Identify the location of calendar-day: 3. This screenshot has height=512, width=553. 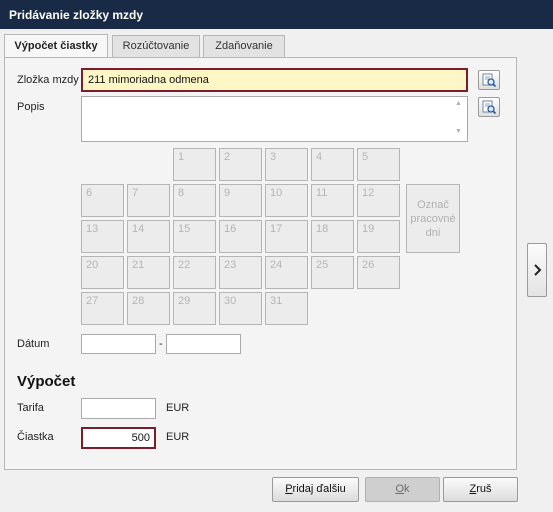
(286, 164).